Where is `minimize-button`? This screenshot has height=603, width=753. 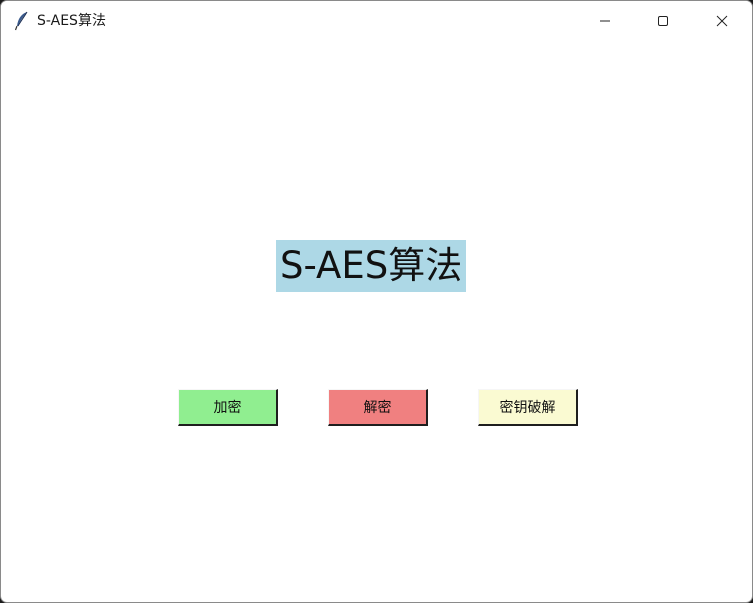
minimize-button is located at coordinates (605, 21).